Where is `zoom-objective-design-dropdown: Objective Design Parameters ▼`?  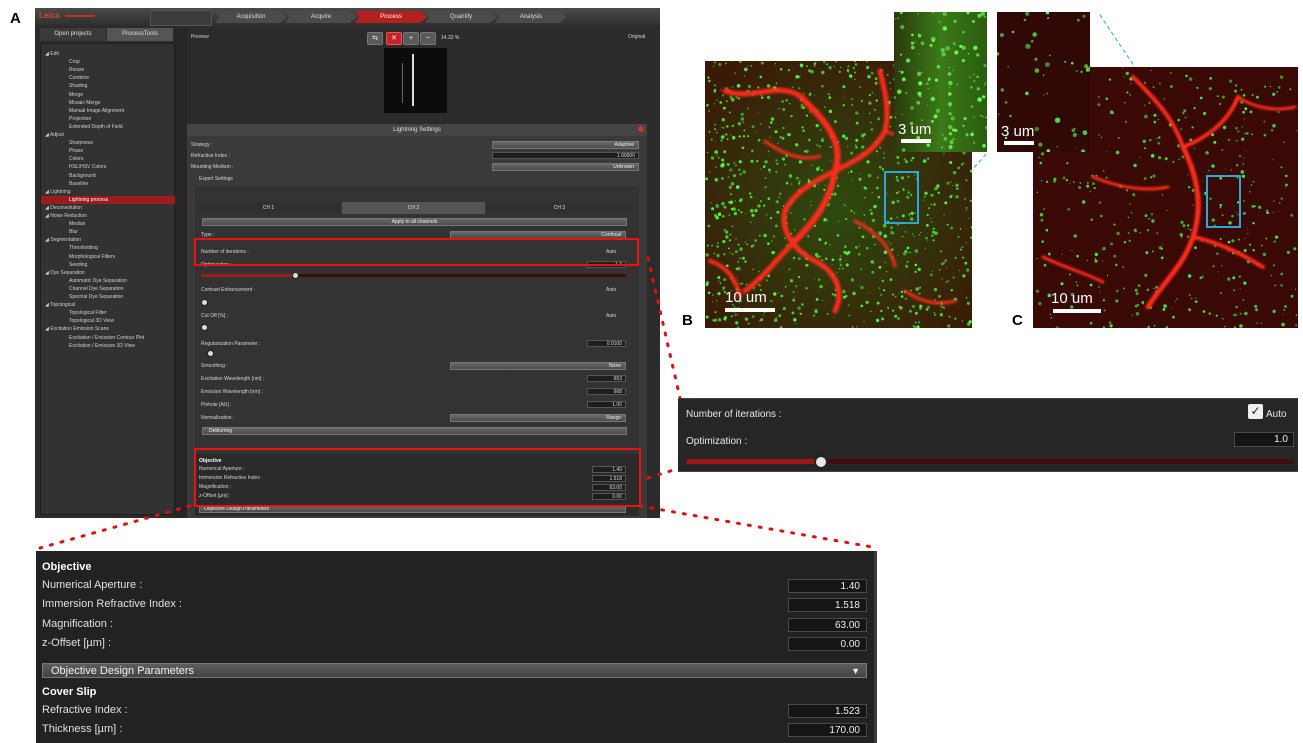 zoom-objective-design-dropdown: Objective Design Parameters ▼ is located at coordinates (454, 670).